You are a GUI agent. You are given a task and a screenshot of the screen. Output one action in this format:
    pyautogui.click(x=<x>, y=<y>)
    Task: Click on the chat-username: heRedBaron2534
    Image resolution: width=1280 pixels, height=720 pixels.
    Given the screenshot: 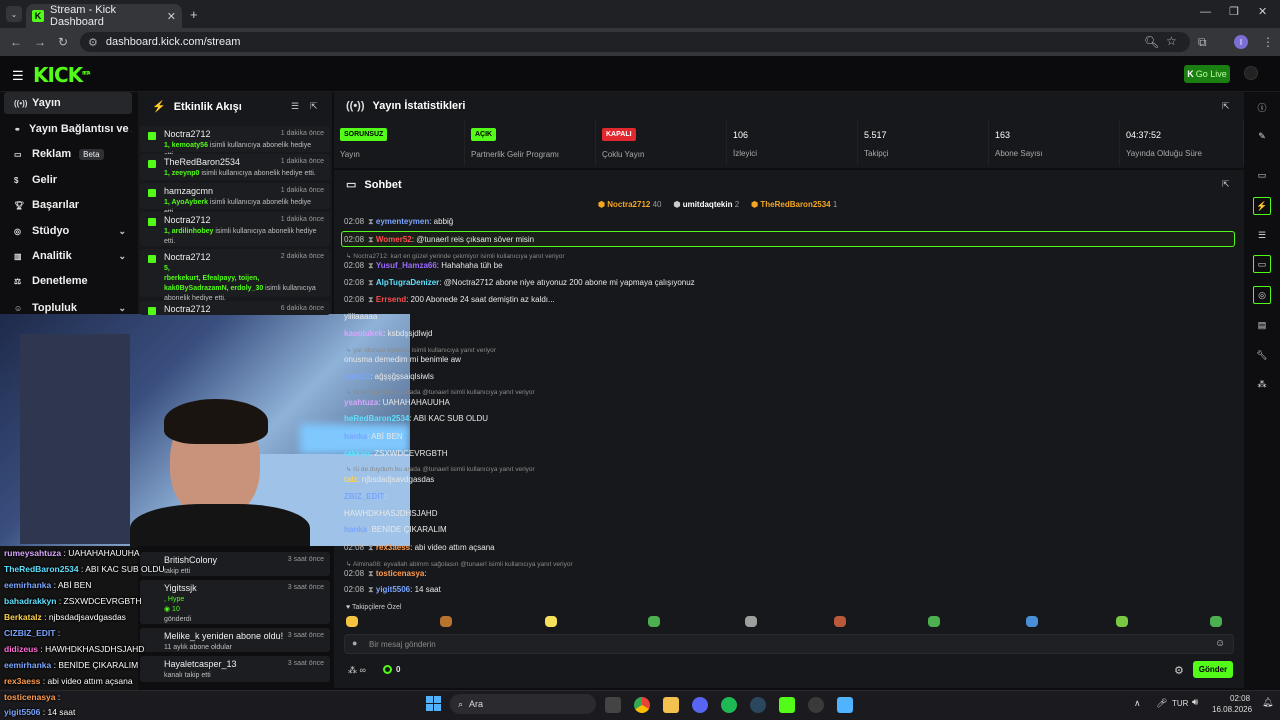 What is the action you would take?
    pyautogui.click(x=376, y=418)
    